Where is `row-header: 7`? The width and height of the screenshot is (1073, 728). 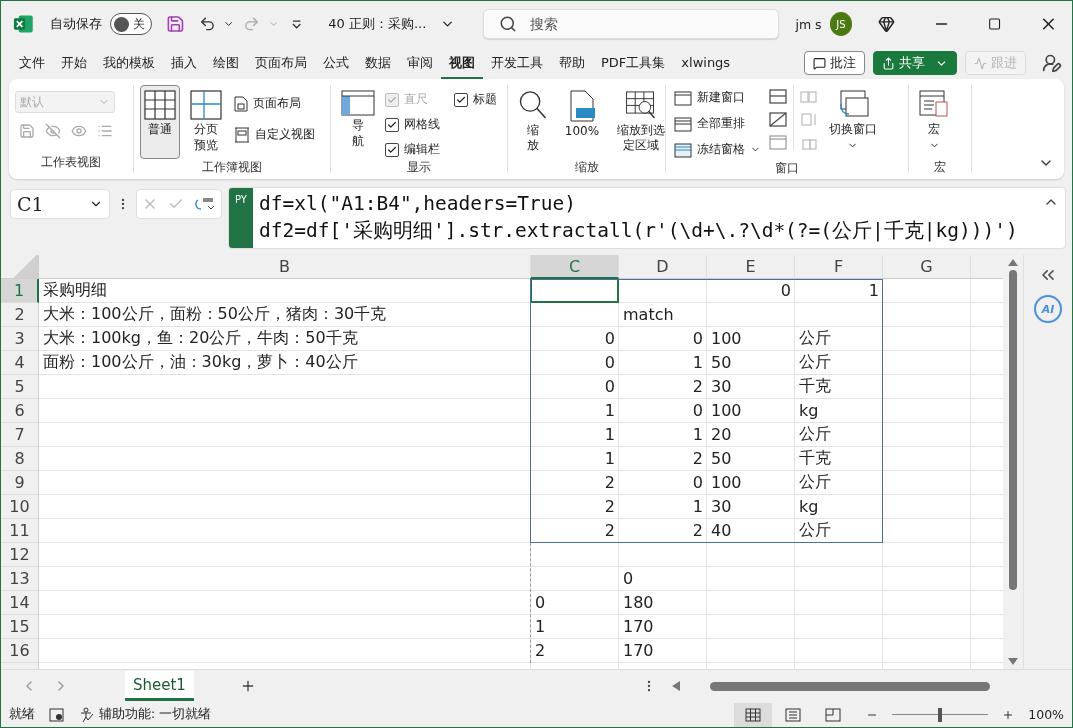 row-header: 7 is located at coordinates (20, 435).